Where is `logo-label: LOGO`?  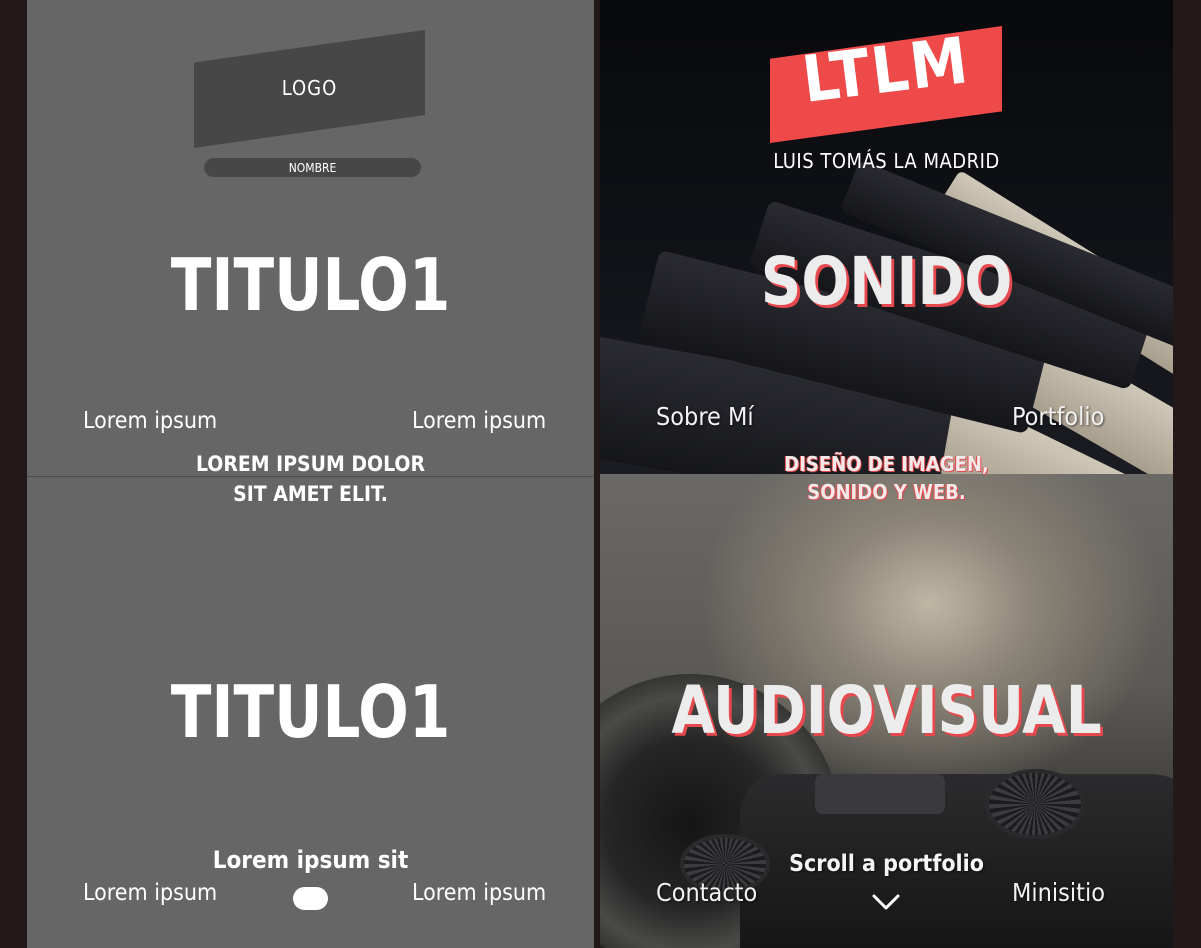
logo-label: LOGO is located at coordinates (309, 88).